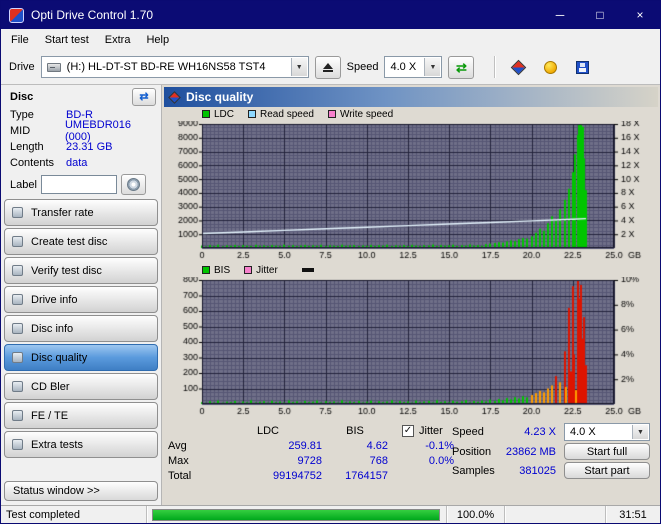 Image resolution: width=661 pixels, height=524 pixels. I want to click on disc-type-label: Type, so click(22, 115).